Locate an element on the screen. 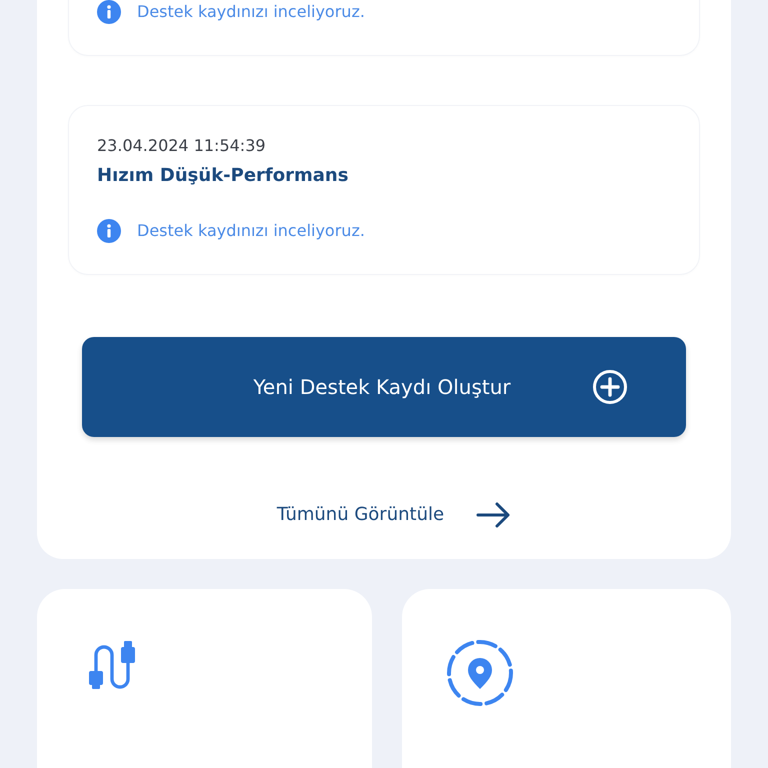 This screenshot has width=768, height=768. cable-icon is located at coordinates (112, 664).